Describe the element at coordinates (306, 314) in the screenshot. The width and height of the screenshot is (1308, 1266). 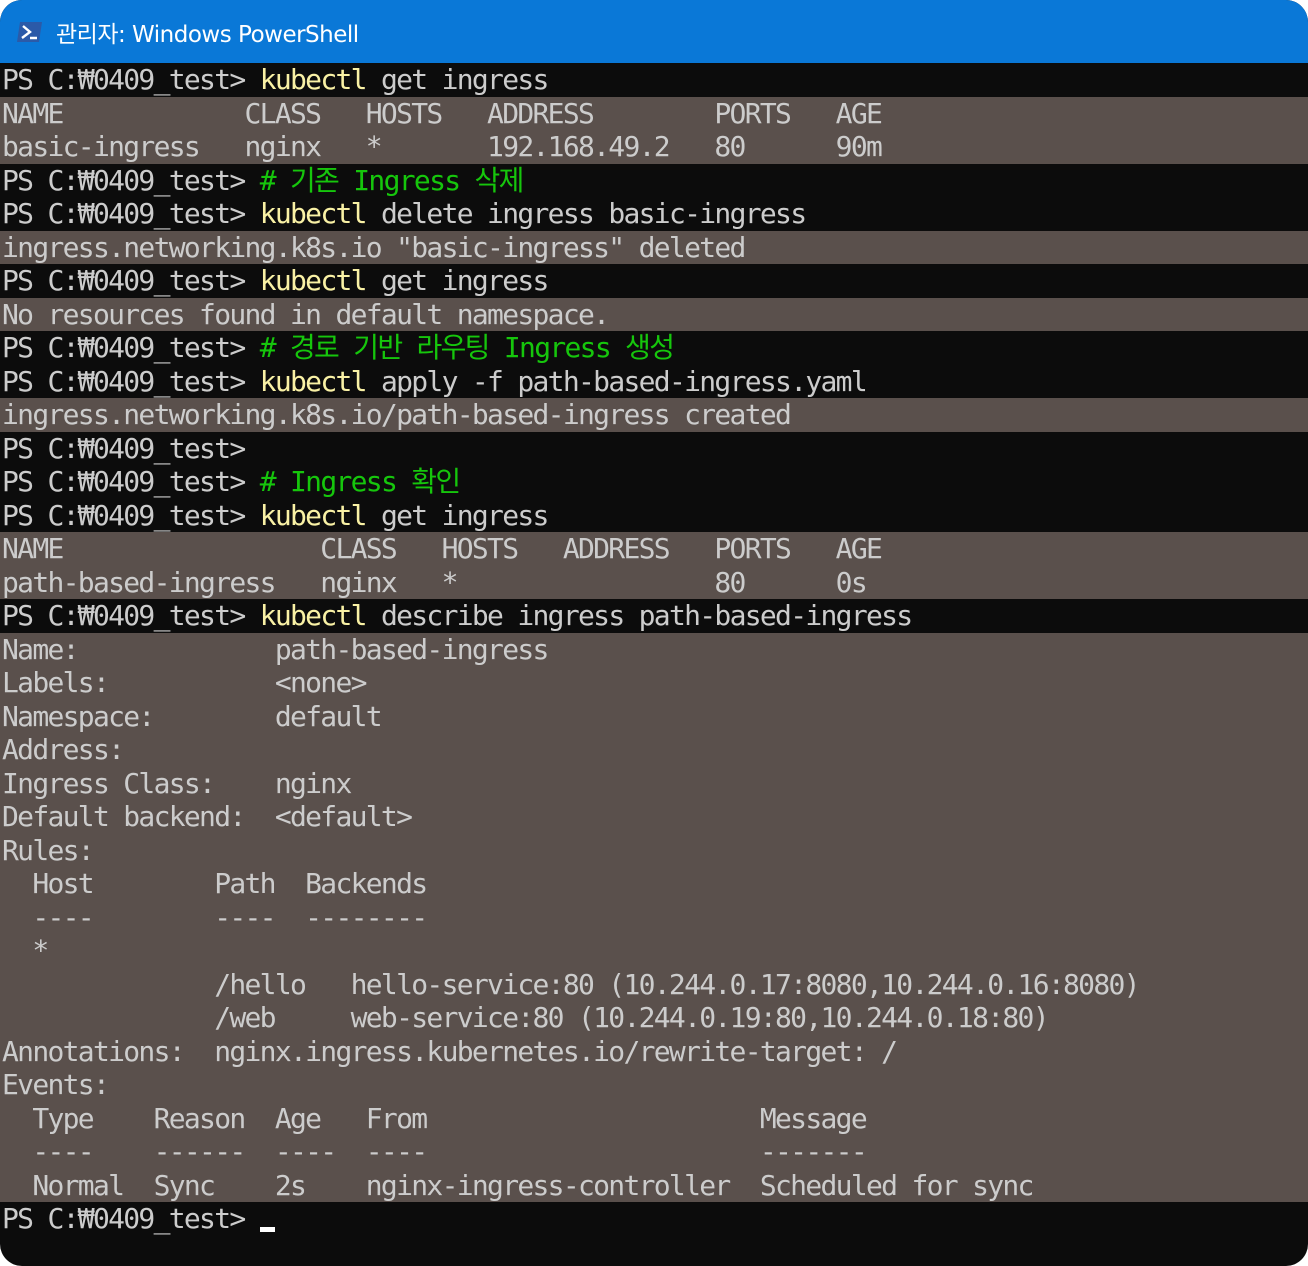
I see `output-text: No resources found in default namespace.` at that location.